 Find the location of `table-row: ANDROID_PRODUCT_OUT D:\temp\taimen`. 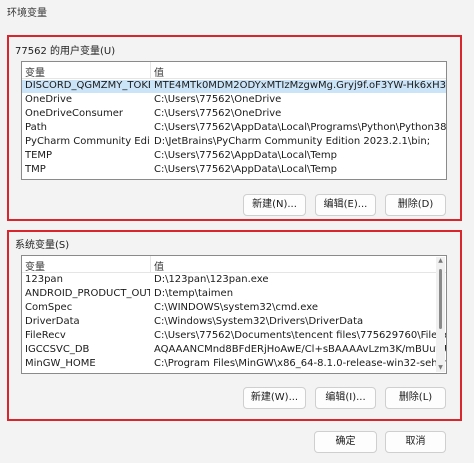

table-row: ANDROID_PRODUCT_OUT D:\temp\taimen is located at coordinates (234, 294).